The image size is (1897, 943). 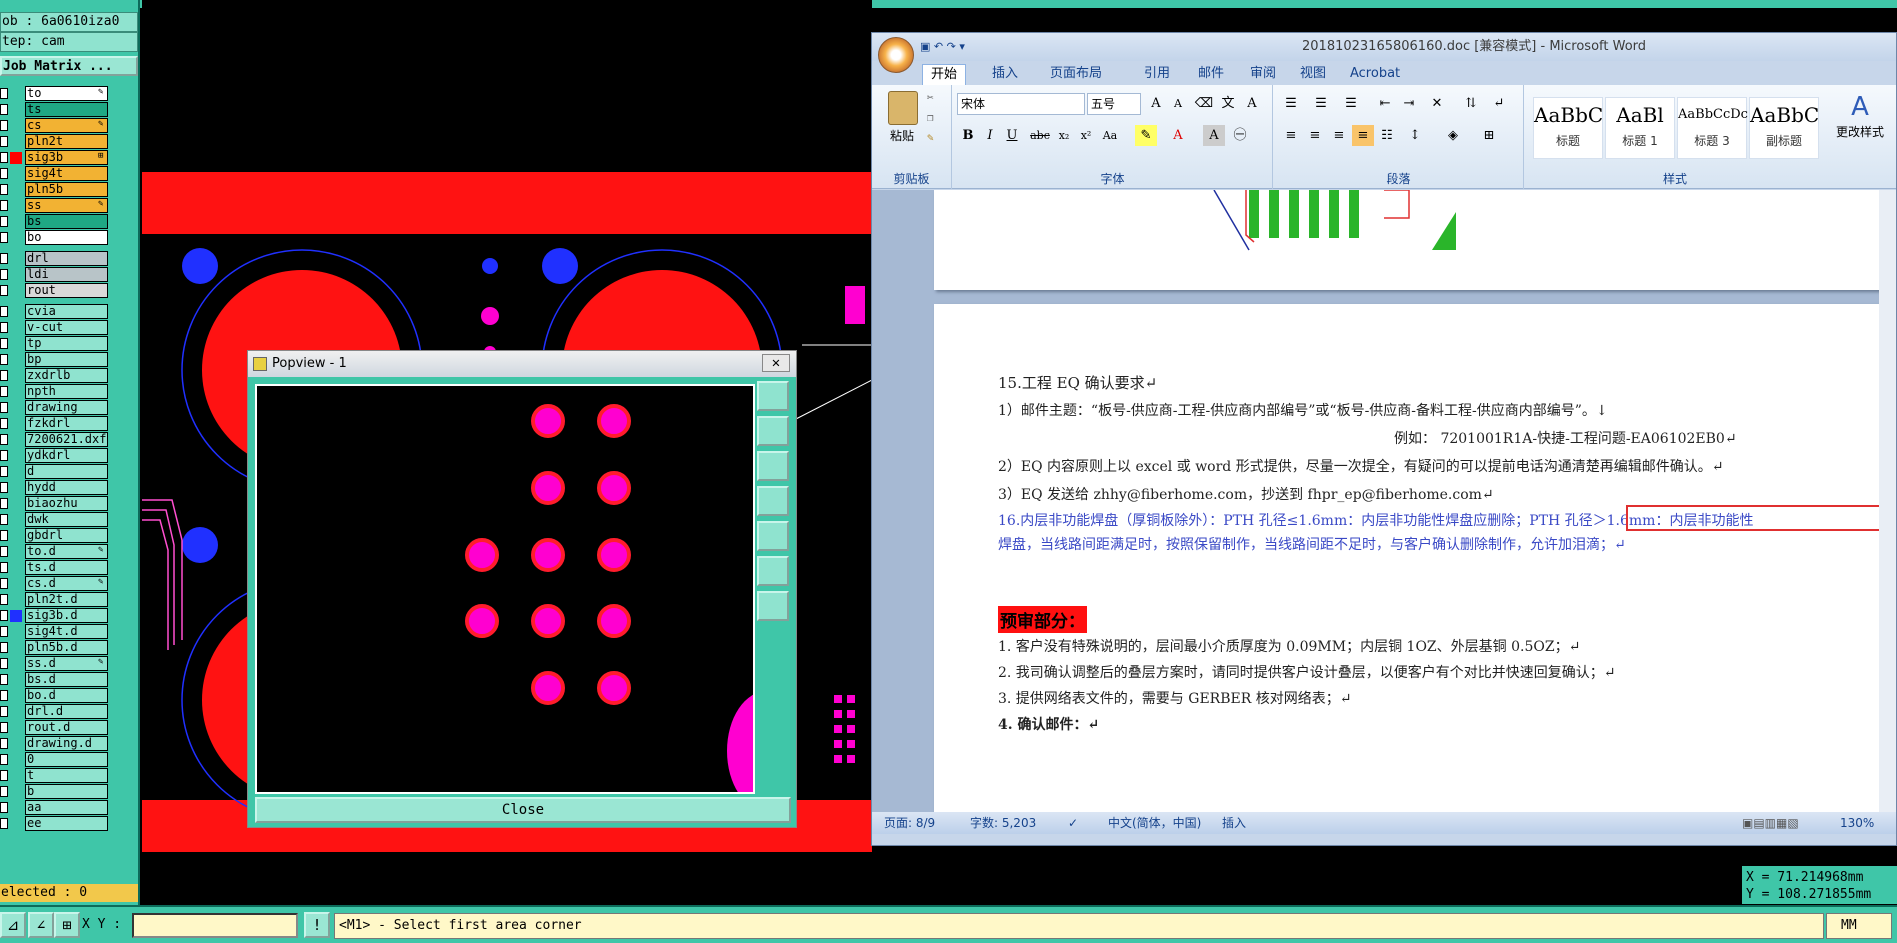 I want to click on layer-row: aa, so click(x=55, y=807).